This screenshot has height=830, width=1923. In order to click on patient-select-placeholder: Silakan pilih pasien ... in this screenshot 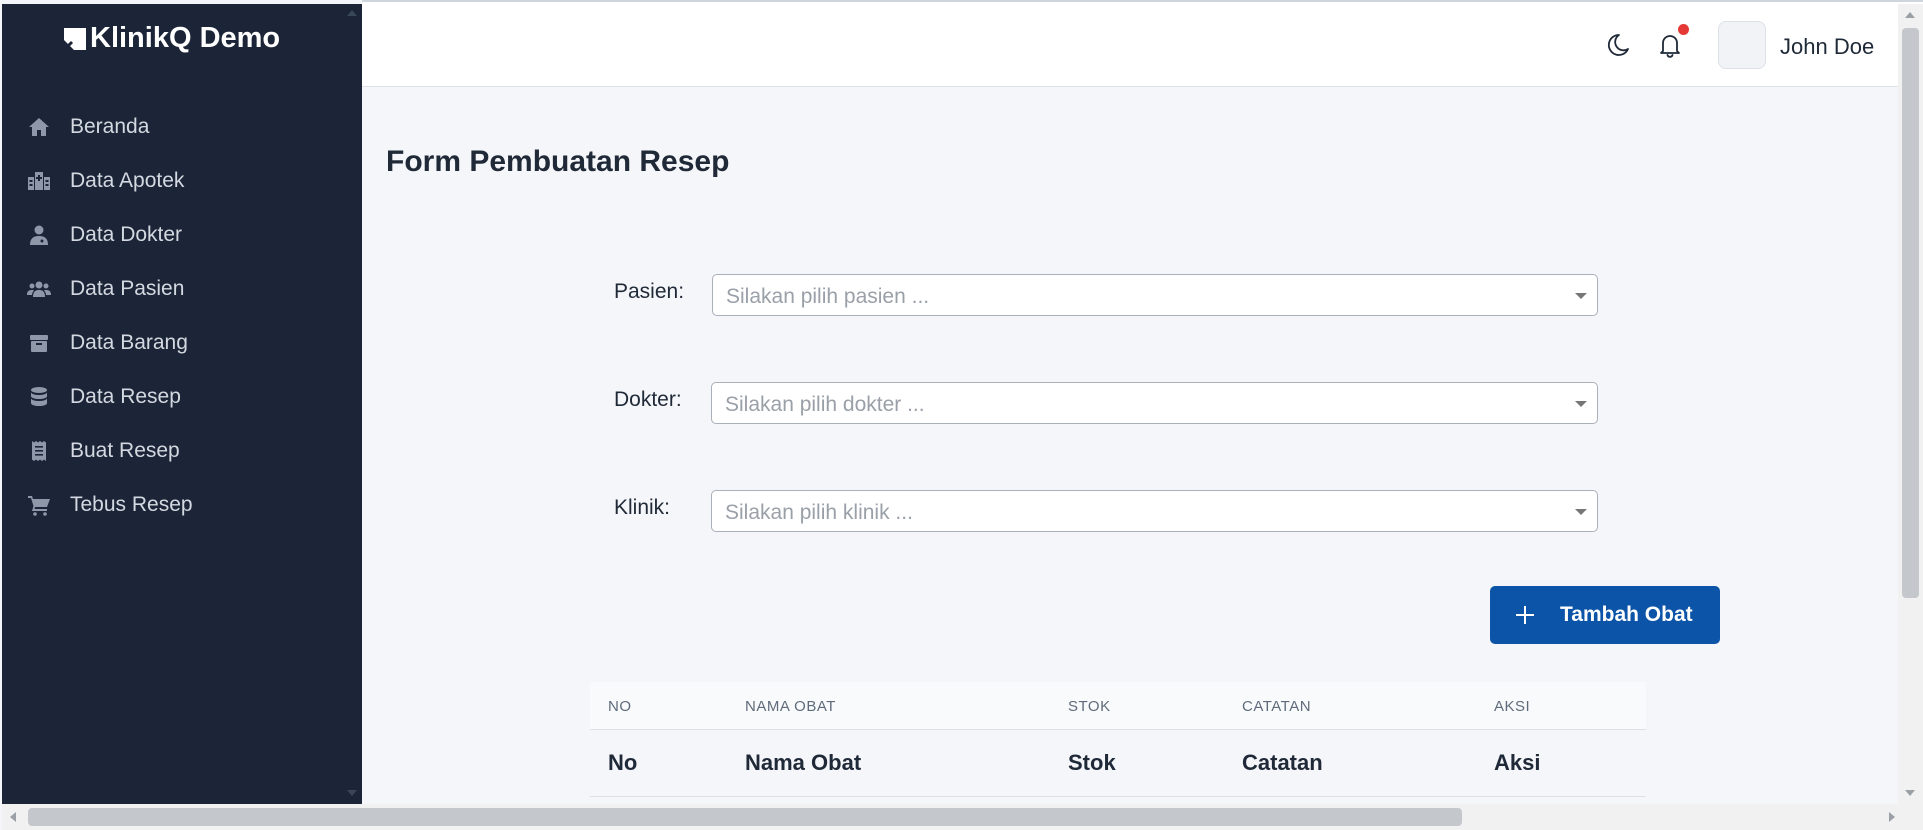, I will do `click(828, 296)`.